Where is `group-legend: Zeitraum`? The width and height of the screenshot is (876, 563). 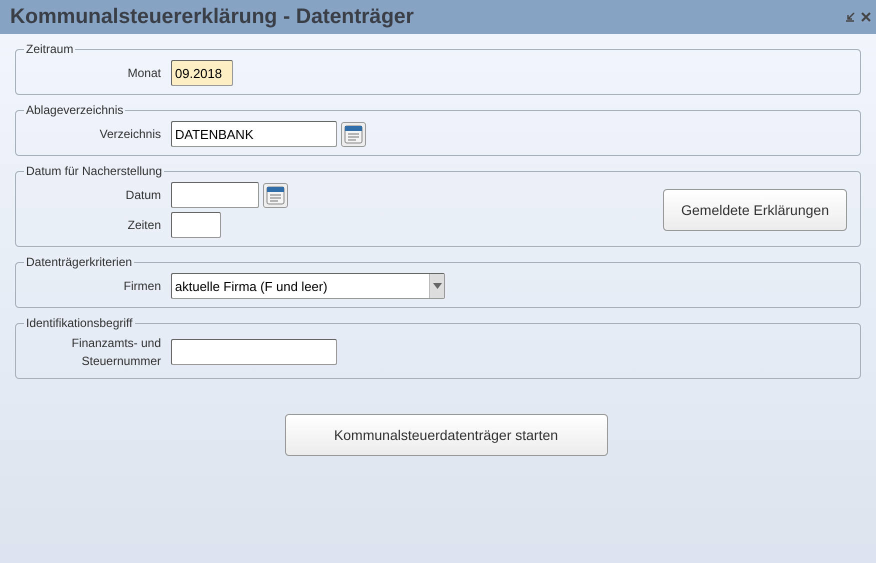
group-legend: Zeitraum is located at coordinates (50, 49).